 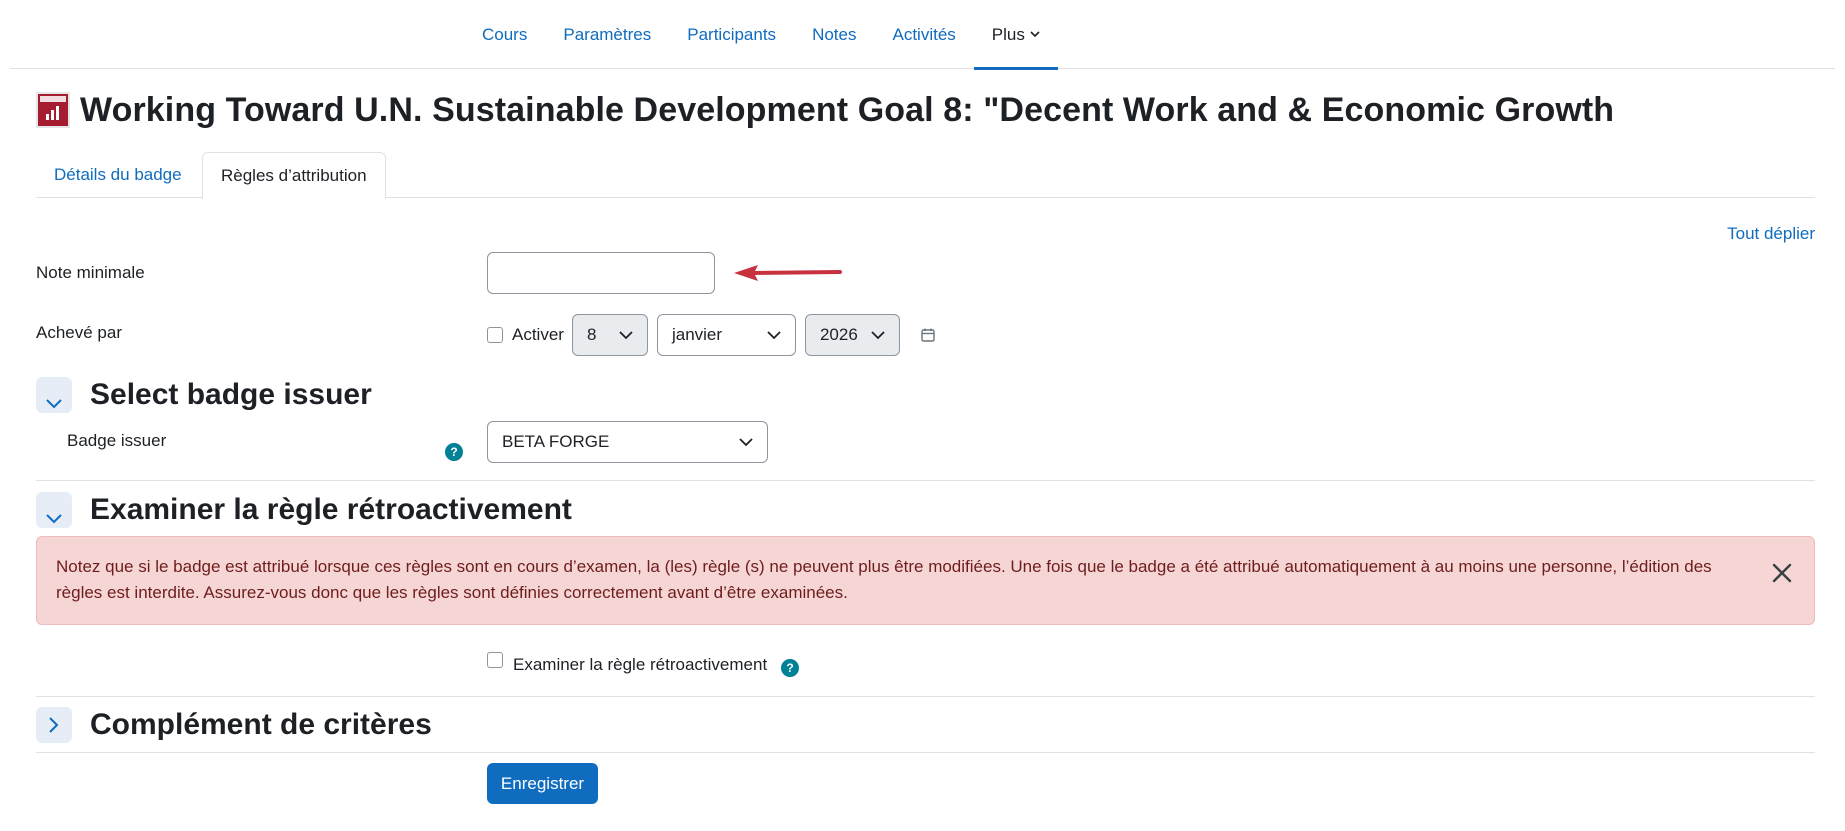 What do you see at coordinates (542, 783) in the screenshot?
I see `save-button: Enregistrer` at bounding box center [542, 783].